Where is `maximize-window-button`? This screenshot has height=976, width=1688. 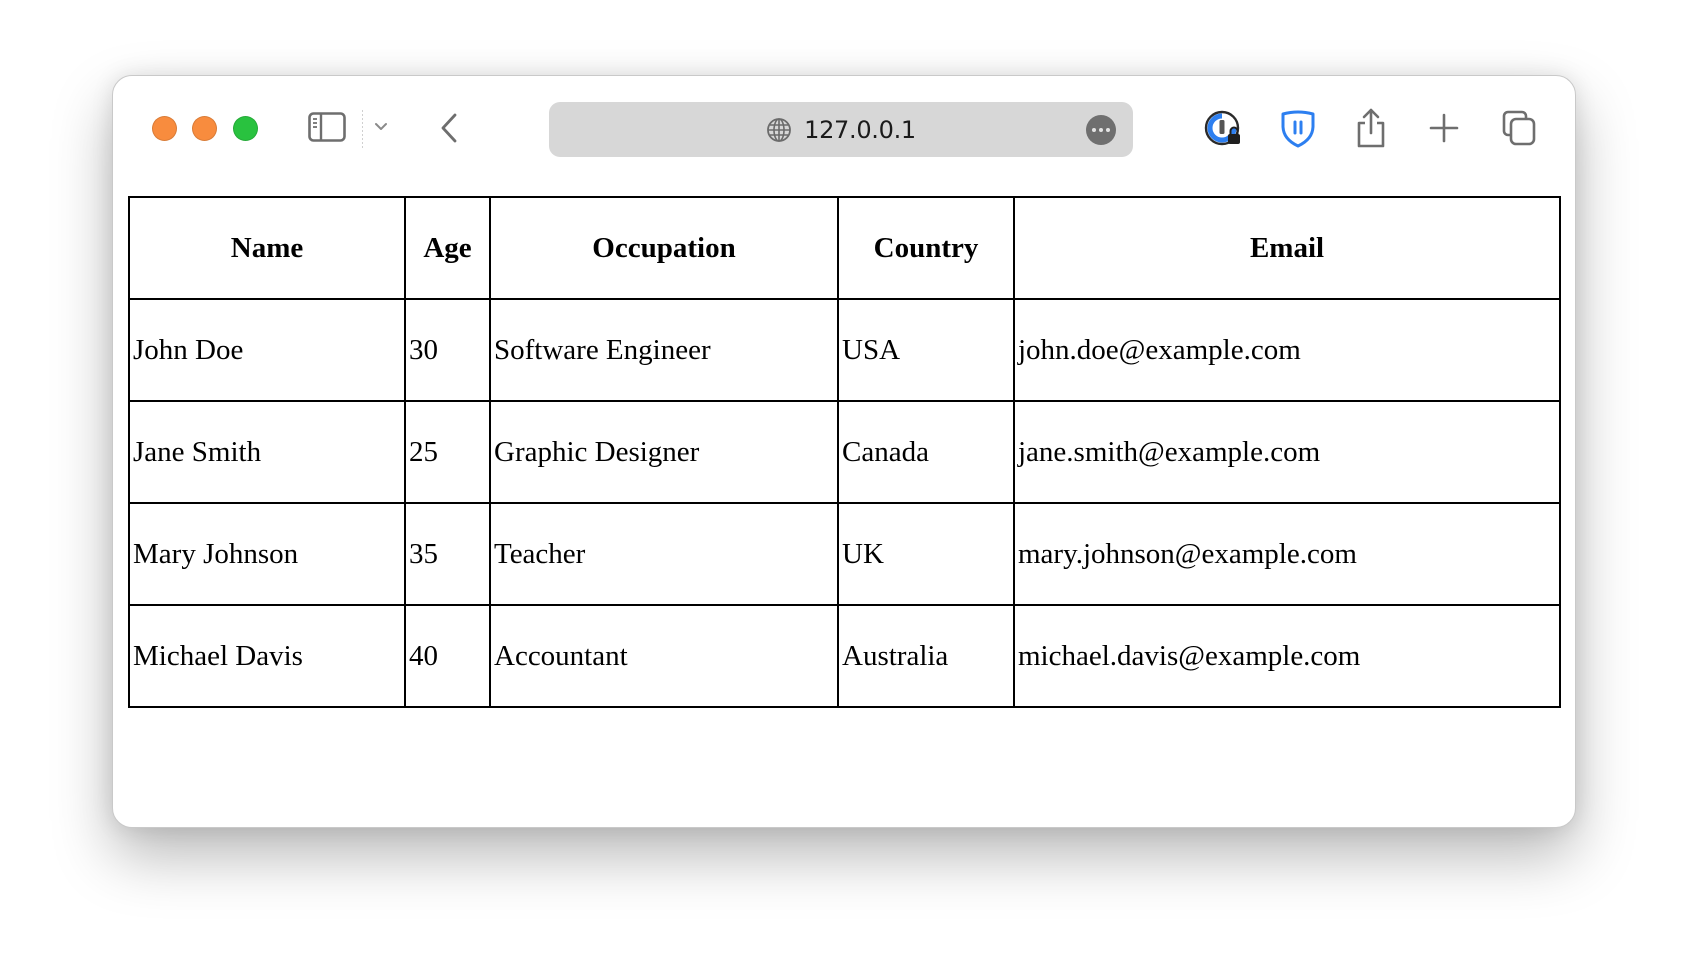 maximize-window-button is located at coordinates (245, 128).